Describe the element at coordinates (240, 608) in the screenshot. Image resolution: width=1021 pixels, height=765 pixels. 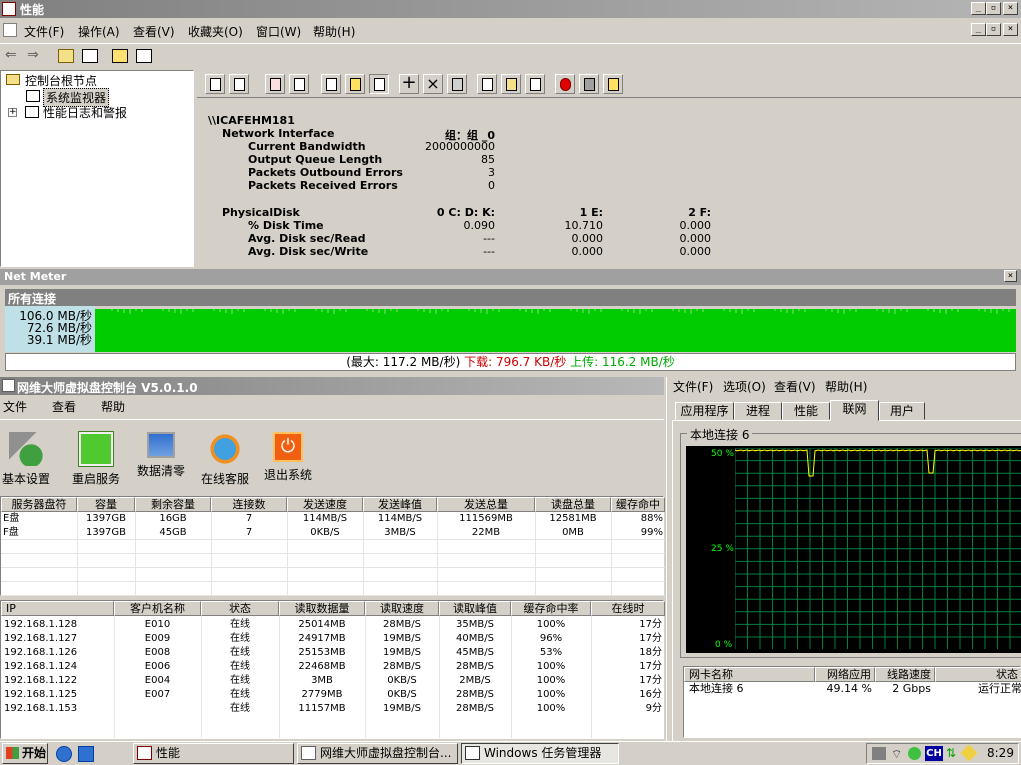
I see `client-col-header: 状态` at that location.